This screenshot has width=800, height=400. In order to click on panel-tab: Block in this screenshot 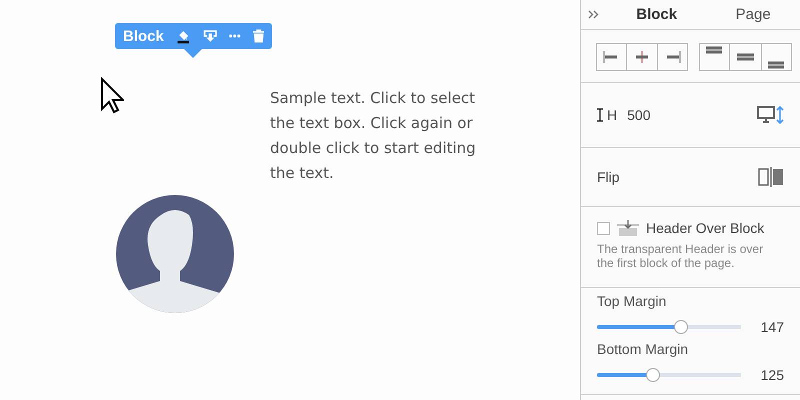, I will do `click(657, 14)`.